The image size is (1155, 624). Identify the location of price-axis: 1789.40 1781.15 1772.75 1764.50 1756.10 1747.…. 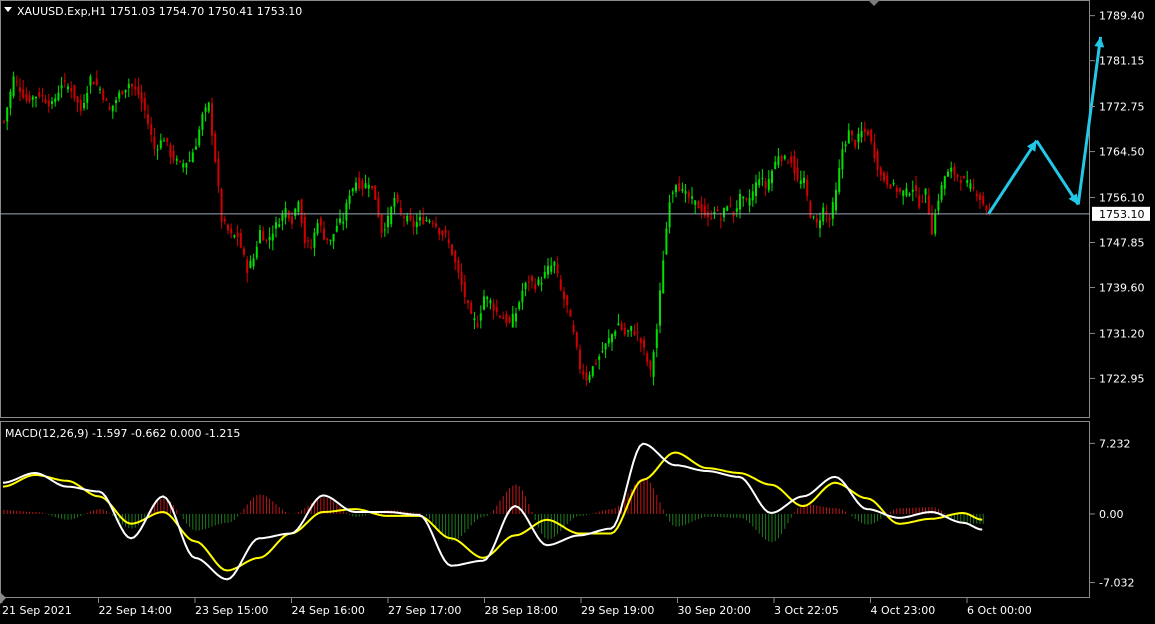
(1117, 197).